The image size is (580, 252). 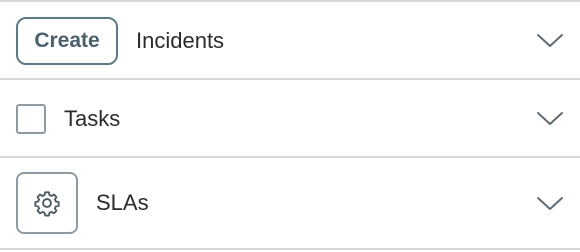 I want to click on gear-icon, so click(x=47, y=204).